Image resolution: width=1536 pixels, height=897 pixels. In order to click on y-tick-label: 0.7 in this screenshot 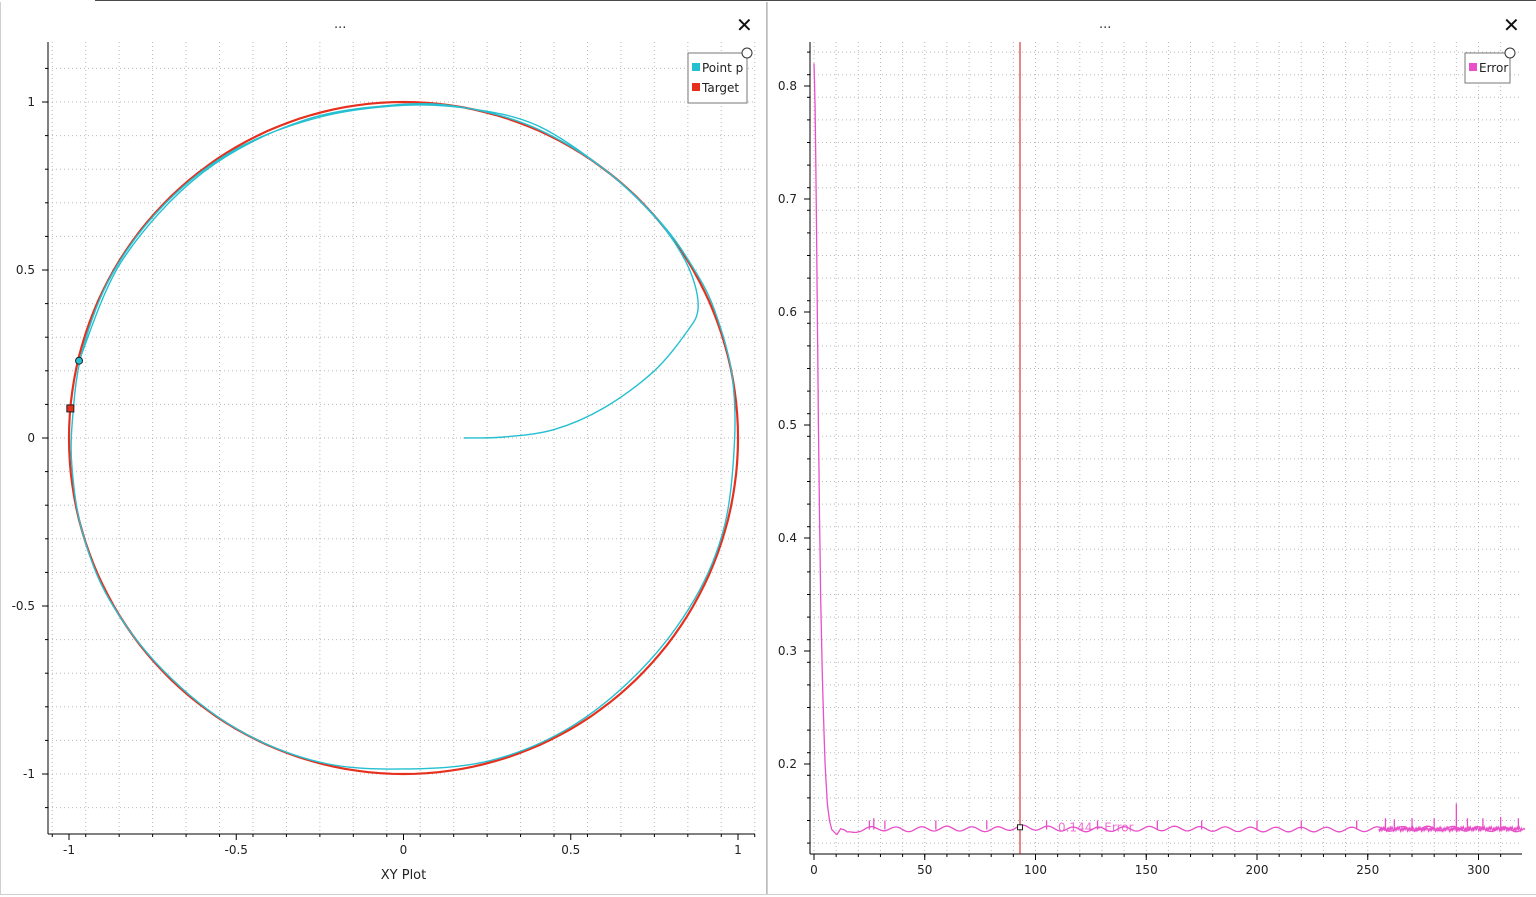, I will do `click(787, 199)`.